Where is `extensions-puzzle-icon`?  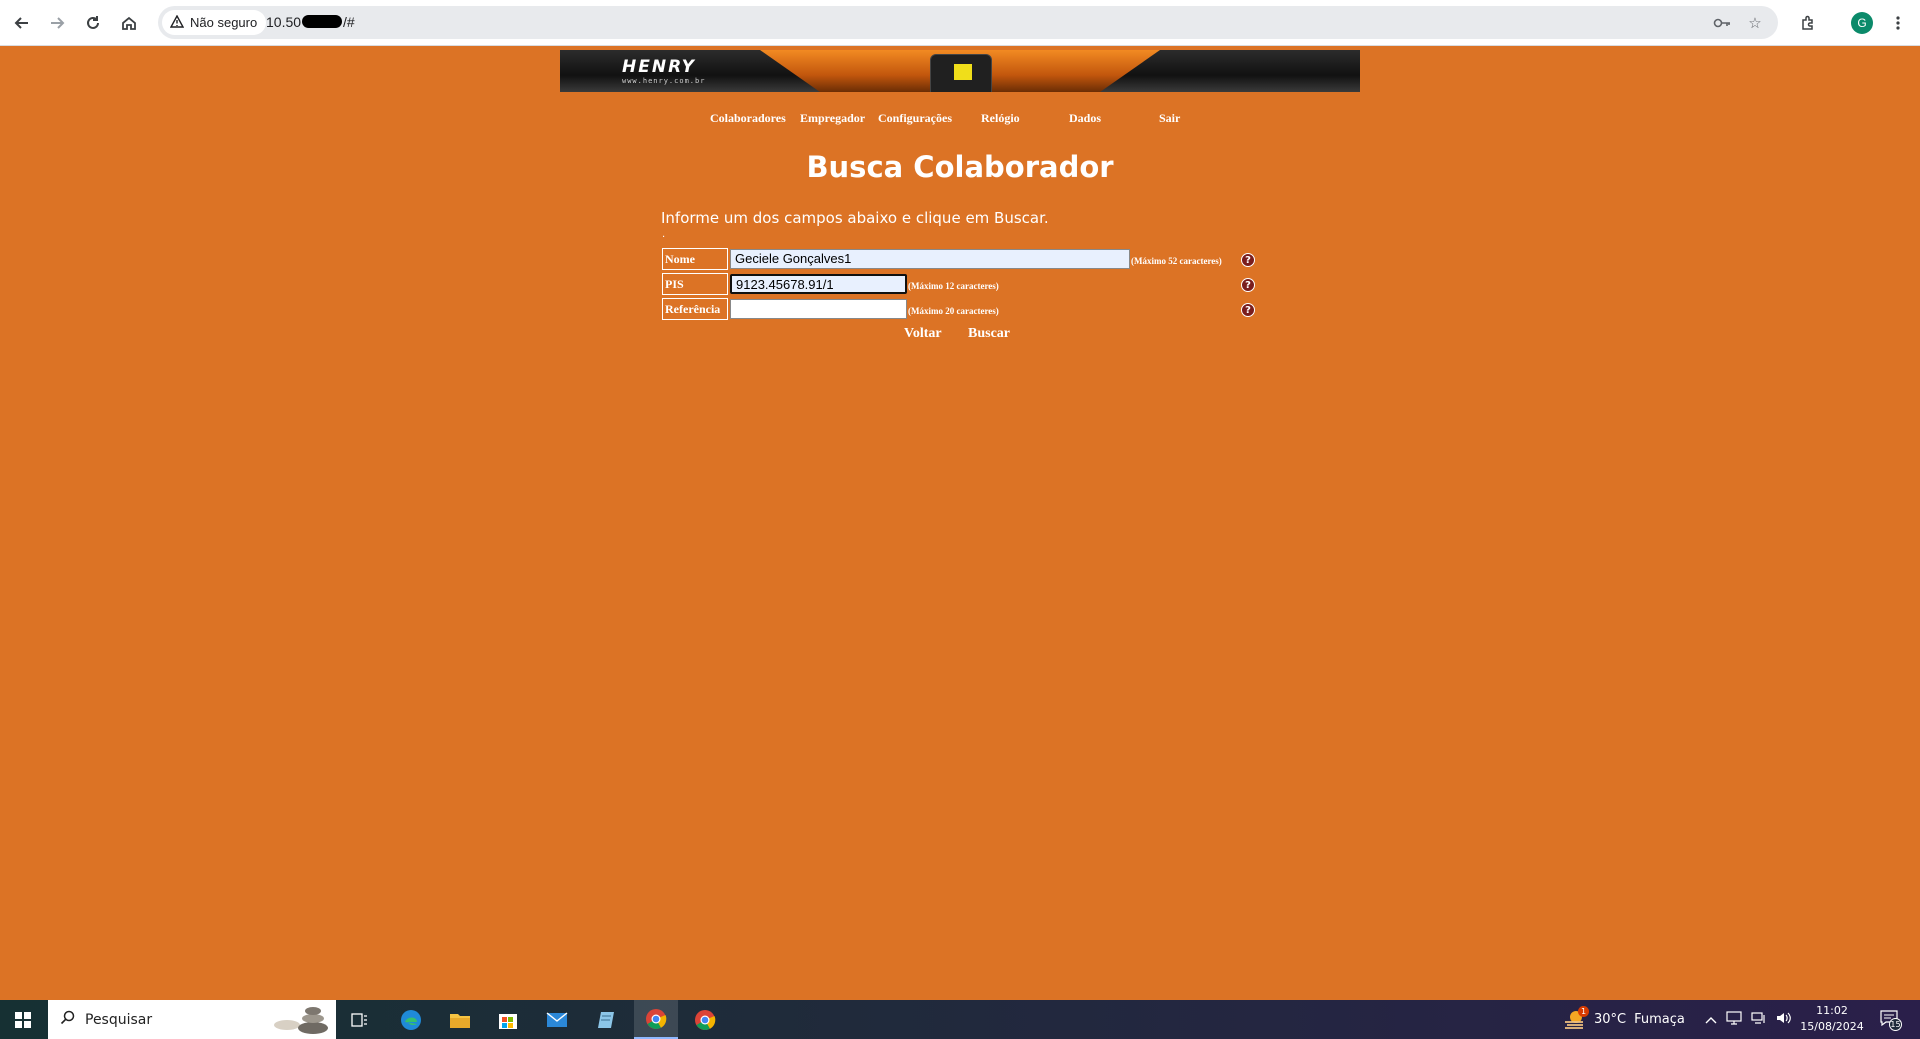 extensions-puzzle-icon is located at coordinates (1808, 23).